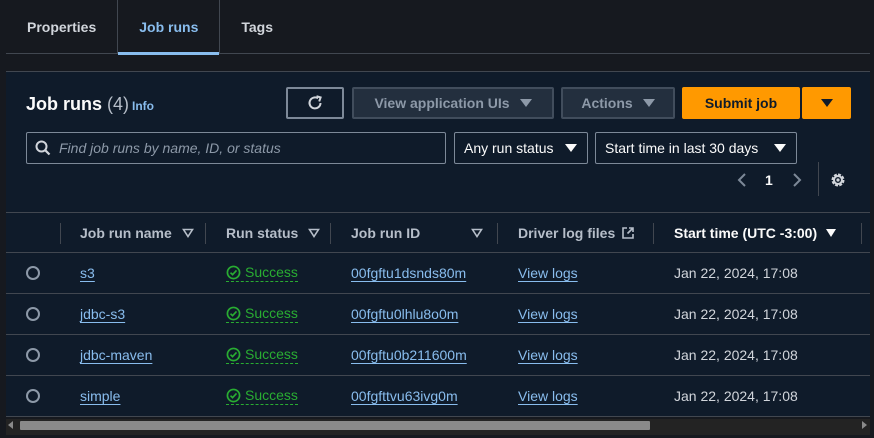 This screenshot has width=874, height=438. I want to click on column-header-run-status: Run status, so click(273, 233).